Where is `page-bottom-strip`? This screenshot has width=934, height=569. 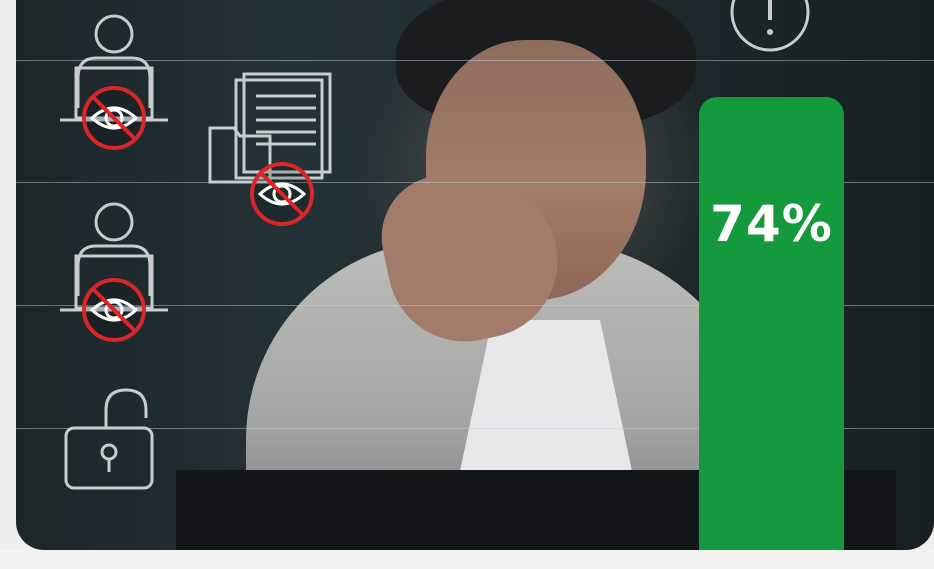 page-bottom-strip is located at coordinates (467, 559).